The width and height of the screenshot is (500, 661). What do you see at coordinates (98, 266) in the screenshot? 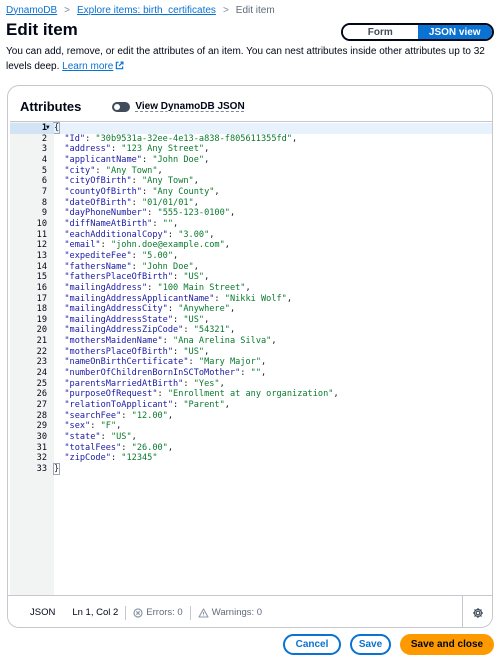
I see `json-key: "fathersName"` at bounding box center [98, 266].